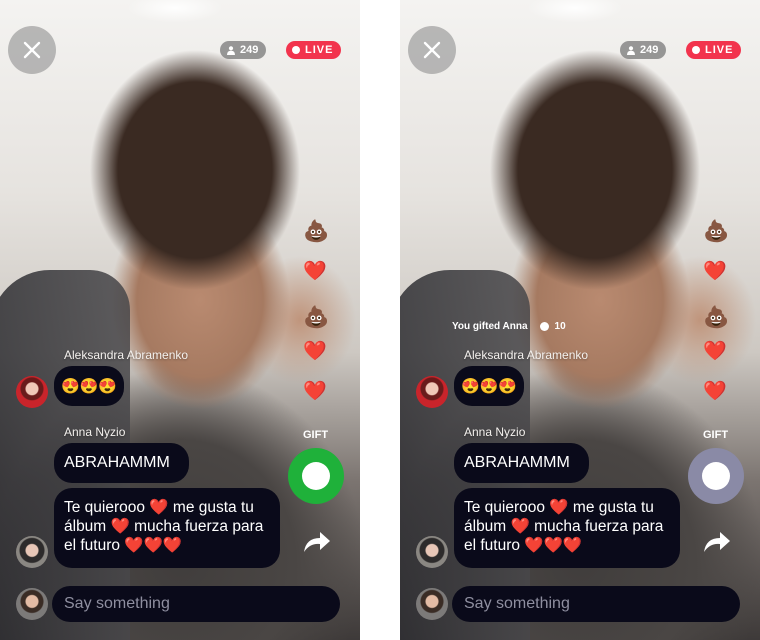  Describe the element at coordinates (490, 326) in the screenshot. I see `gift-sent-text: You gifted Anna` at that location.